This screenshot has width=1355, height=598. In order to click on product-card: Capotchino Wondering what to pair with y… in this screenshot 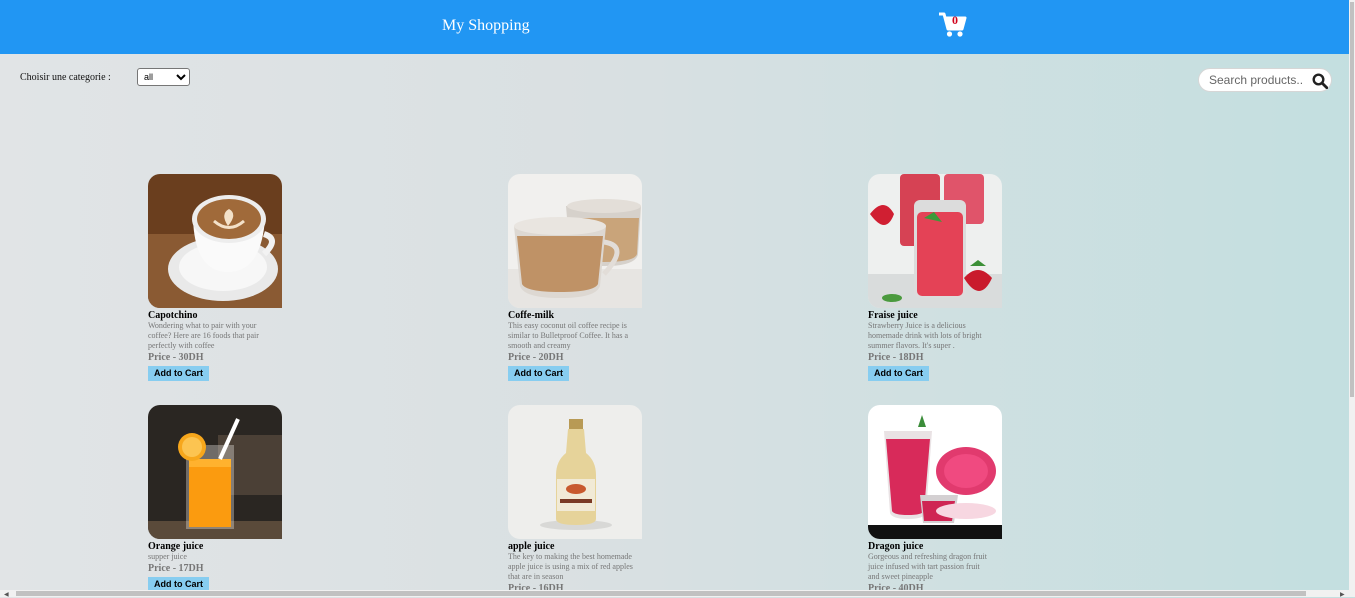, I will do `click(215, 277)`.